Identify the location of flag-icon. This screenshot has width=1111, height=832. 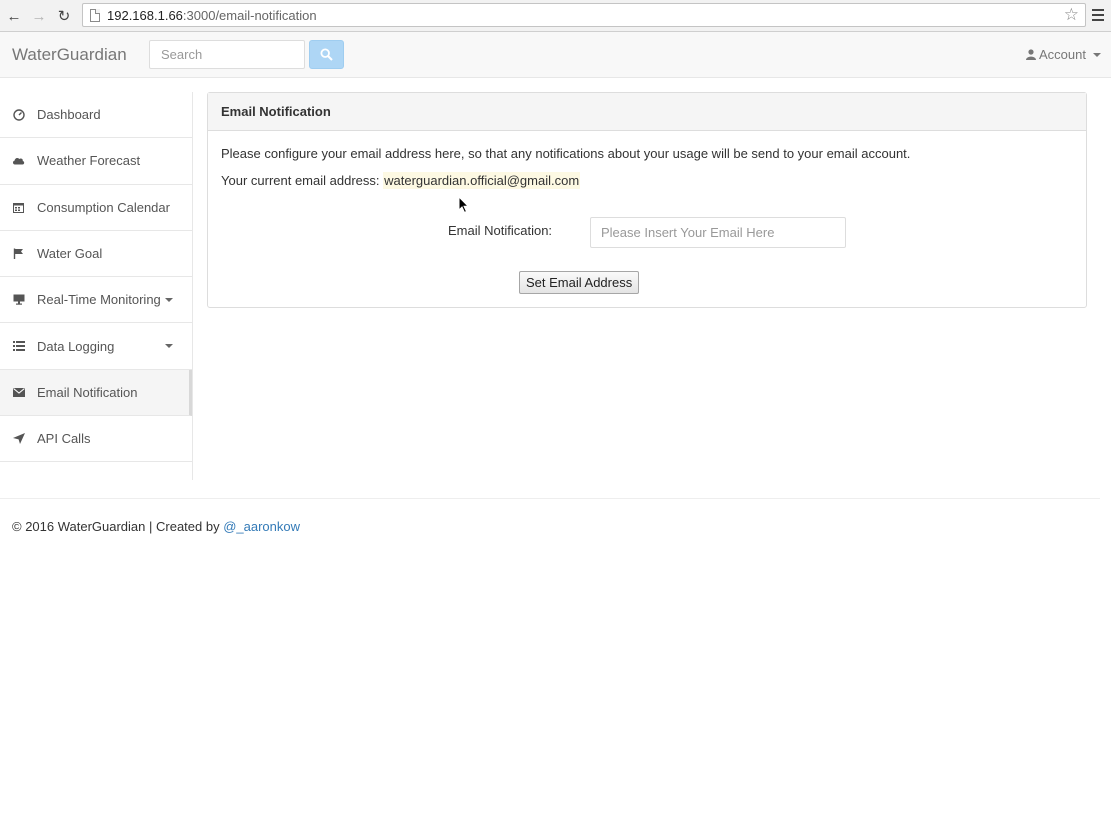
(18, 253).